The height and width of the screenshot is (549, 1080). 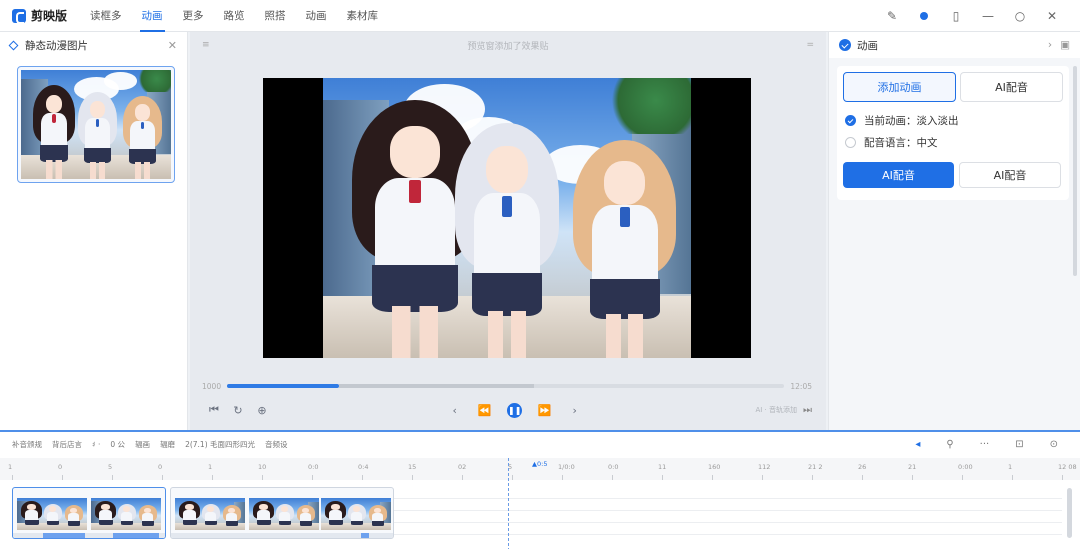 I want to click on menu-item-animation: 动画, so click(x=152, y=16).